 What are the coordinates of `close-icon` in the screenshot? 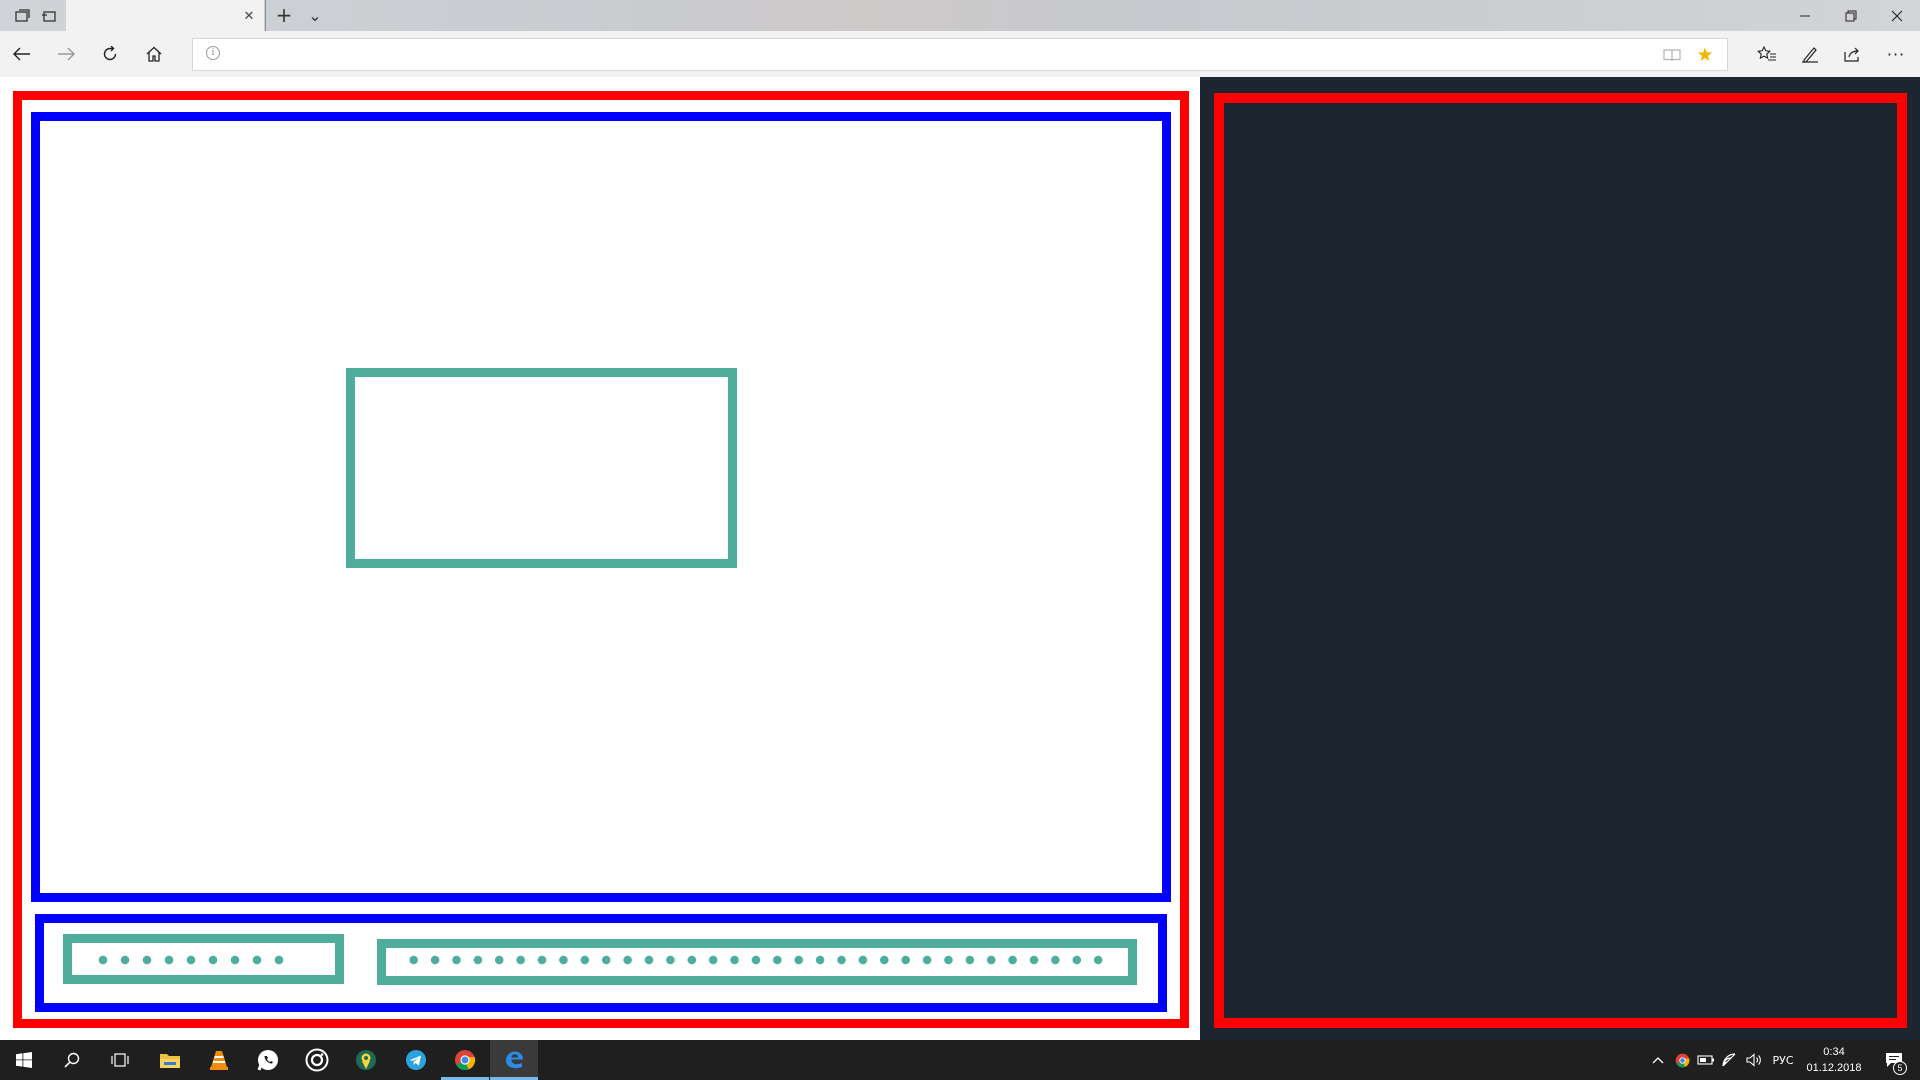 It's located at (1897, 15).